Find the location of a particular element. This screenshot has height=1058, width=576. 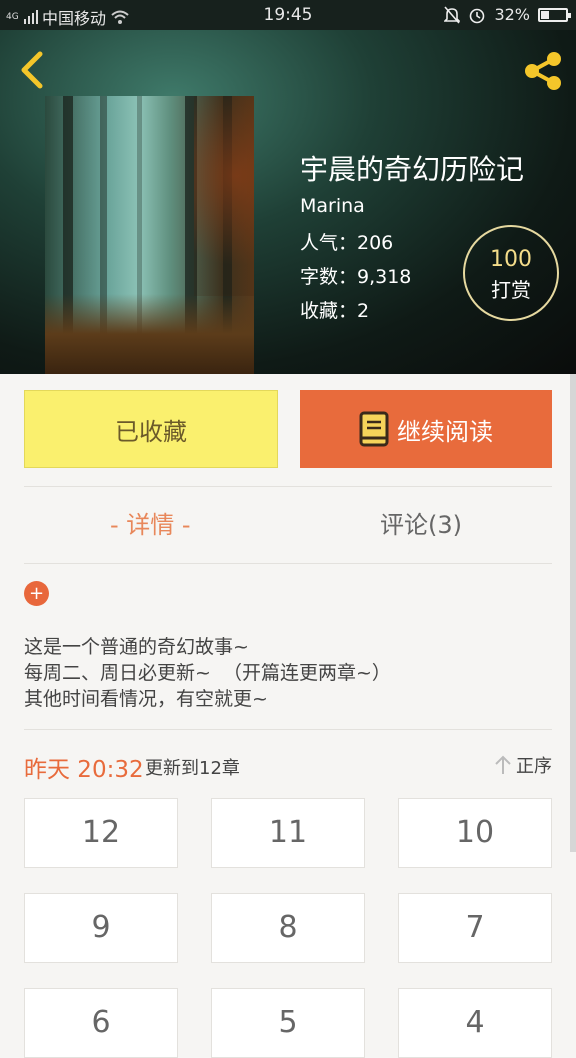

battery-icon is located at coordinates (554, 14).